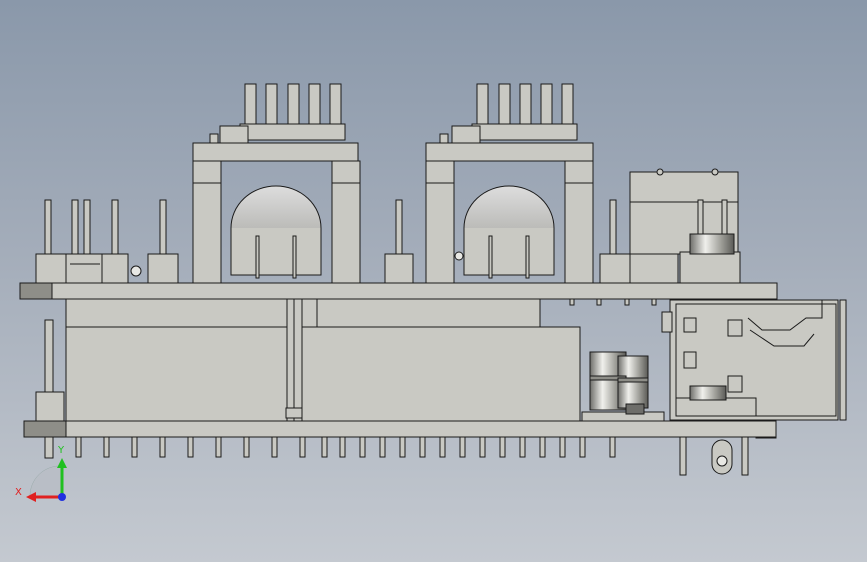 The width and height of the screenshot is (867, 562). I want to click on lower-pcb-pins, so click(345, 447).